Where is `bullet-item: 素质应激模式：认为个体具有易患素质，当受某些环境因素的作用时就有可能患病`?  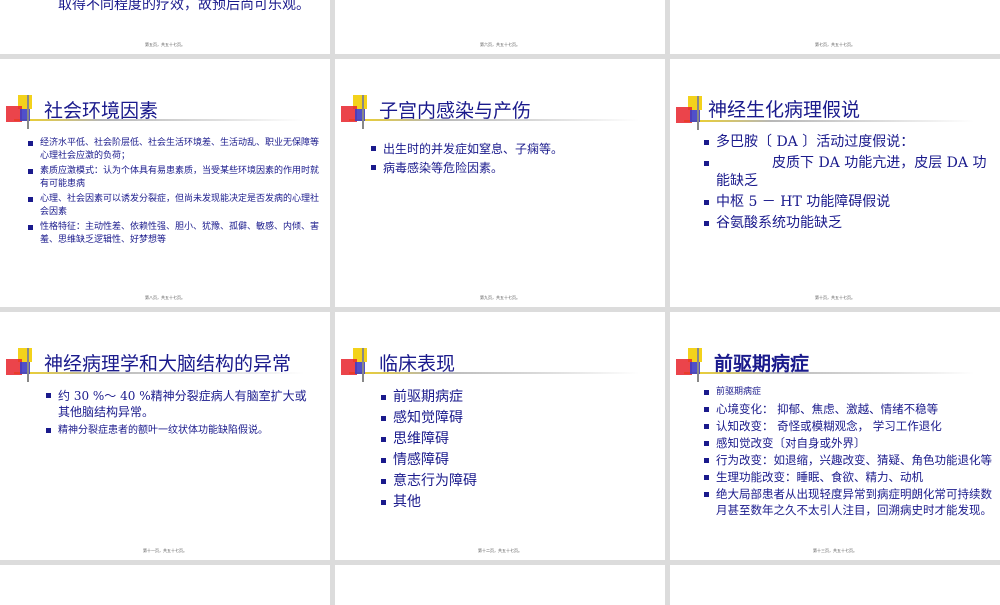
bullet-item: 素质应激模式：认为个体具有易患素质，当受某些环境因素的作用时就有可能患病 is located at coordinates (177, 178).